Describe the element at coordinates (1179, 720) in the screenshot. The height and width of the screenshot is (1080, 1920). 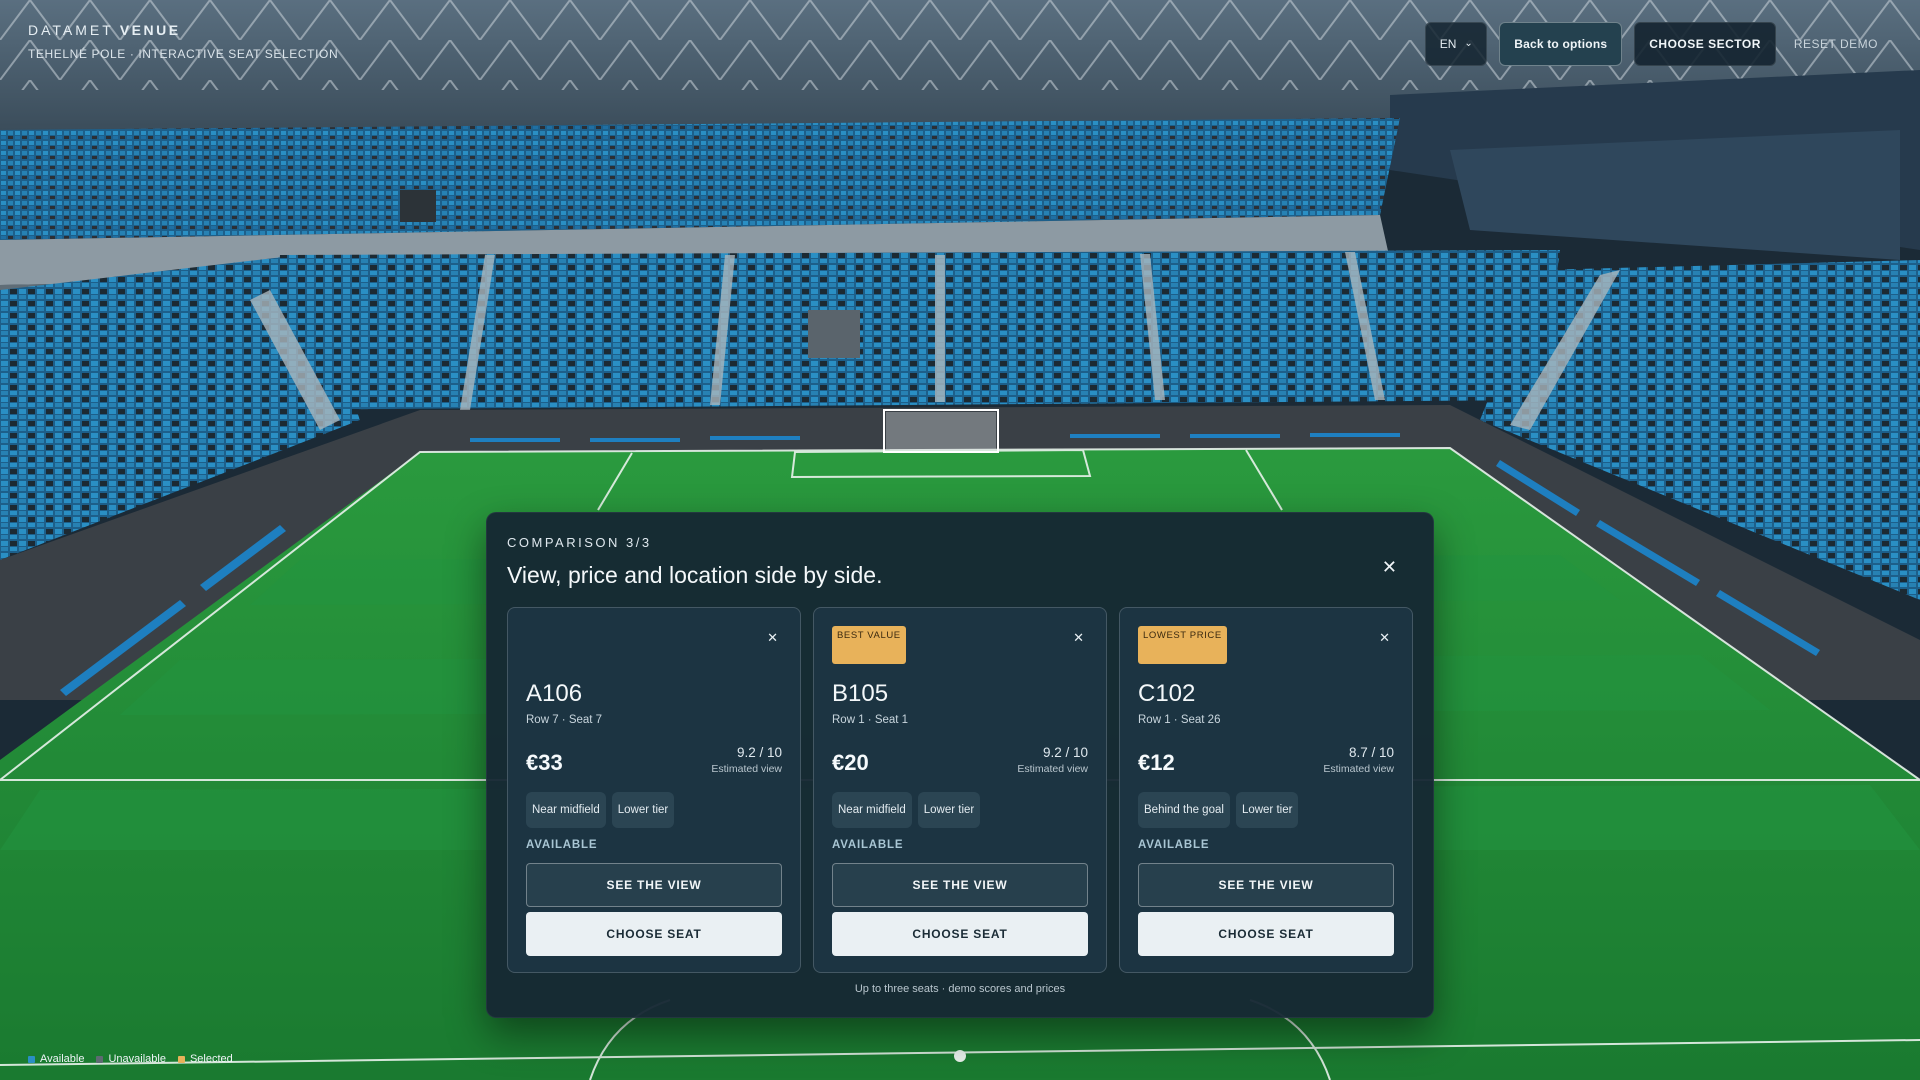
I see `row-seat: Row 1 · Seat 26` at that location.